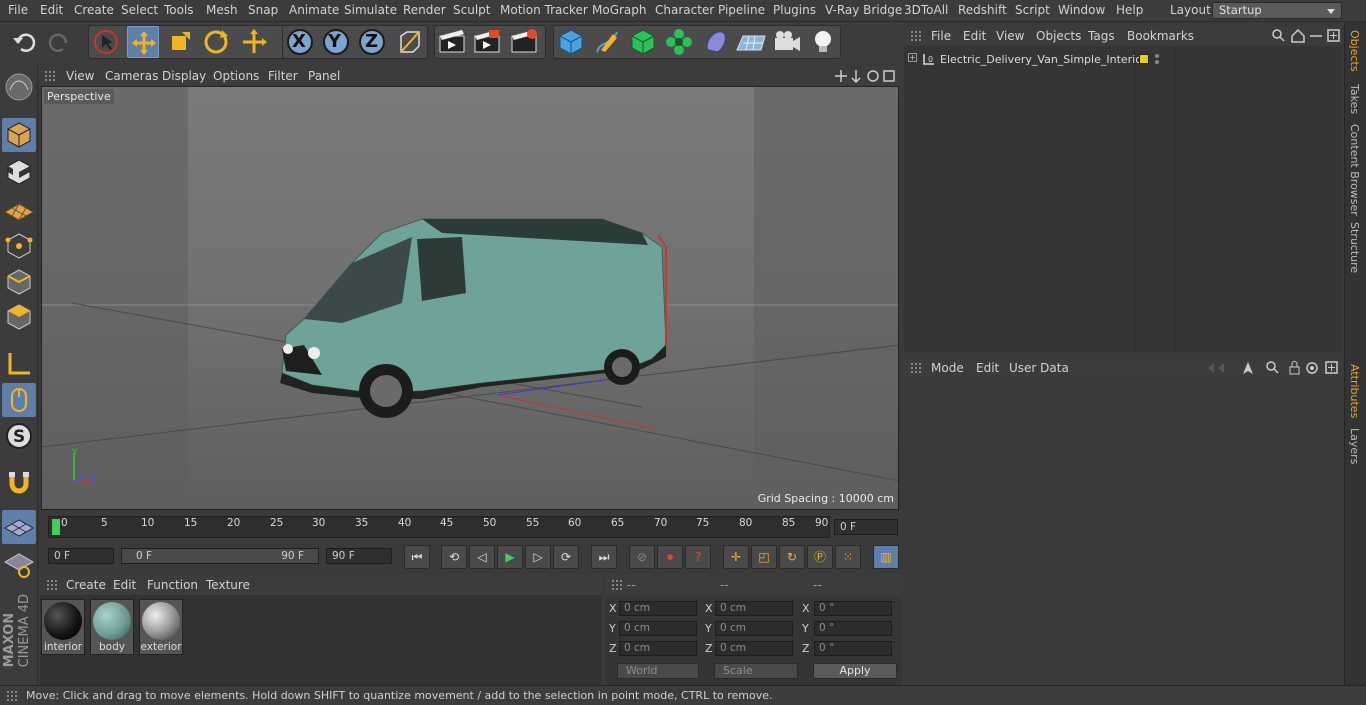 The width and height of the screenshot is (1366, 705). I want to click on tab-layers: Layers, so click(1354, 446).